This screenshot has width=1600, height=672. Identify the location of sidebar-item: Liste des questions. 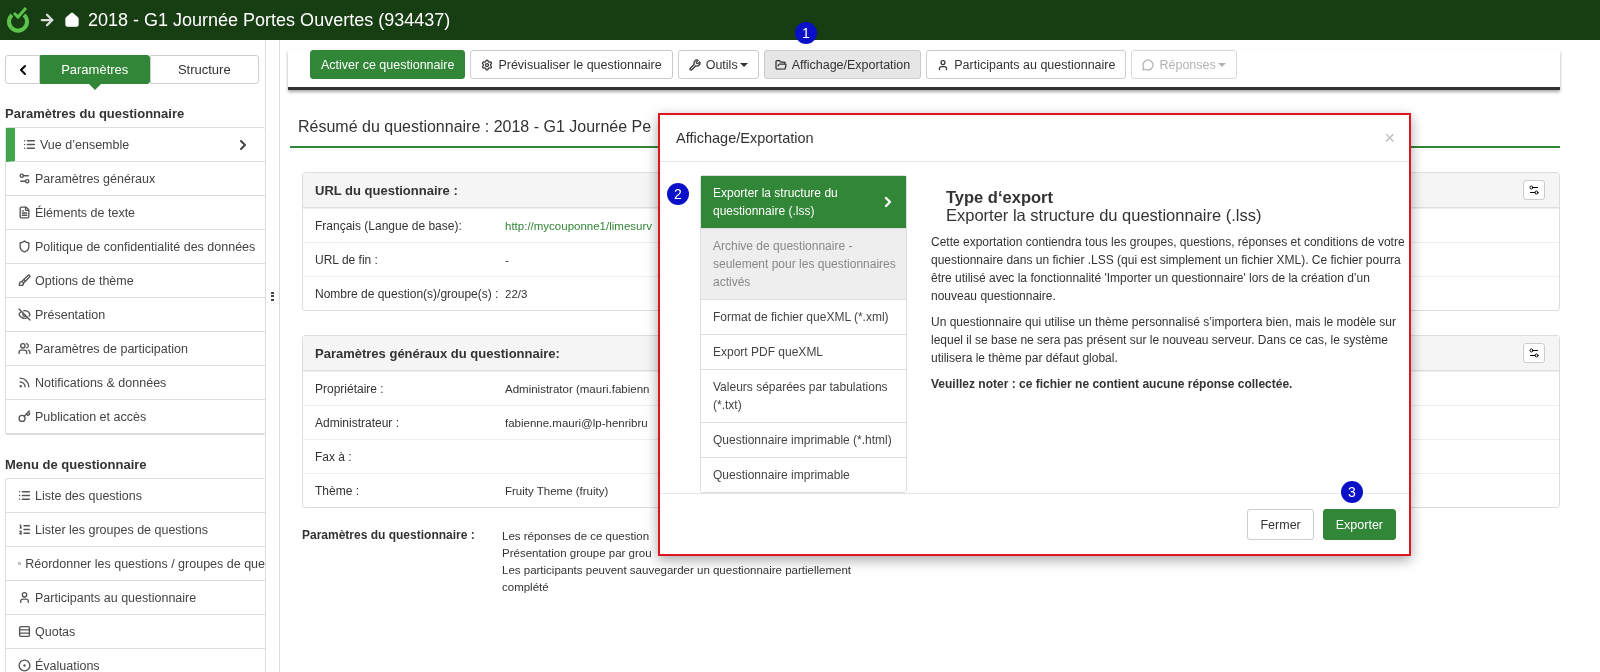
(135, 496).